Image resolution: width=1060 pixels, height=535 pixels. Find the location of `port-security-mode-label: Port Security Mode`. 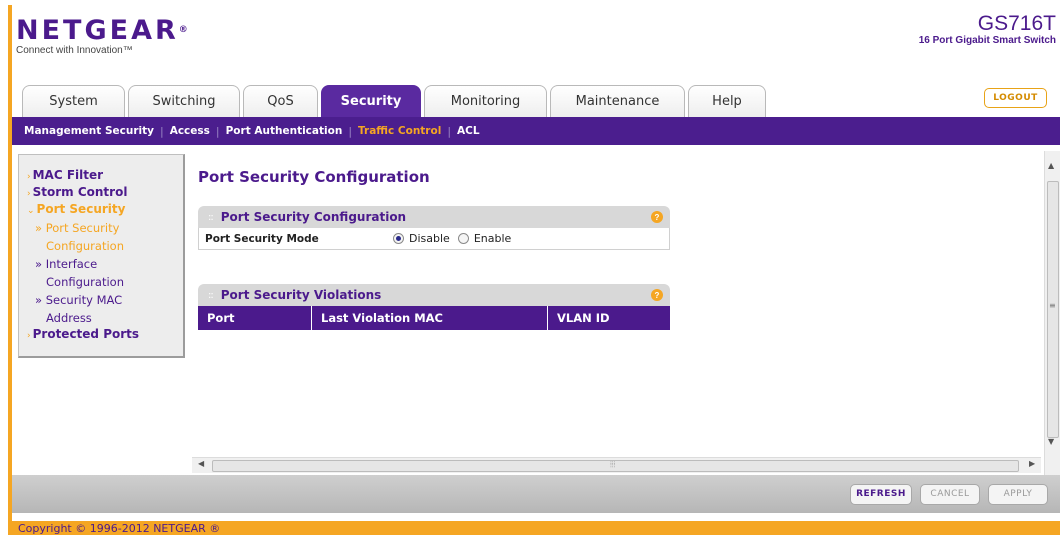

port-security-mode-label: Port Security Mode is located at coordinates (262, 238).